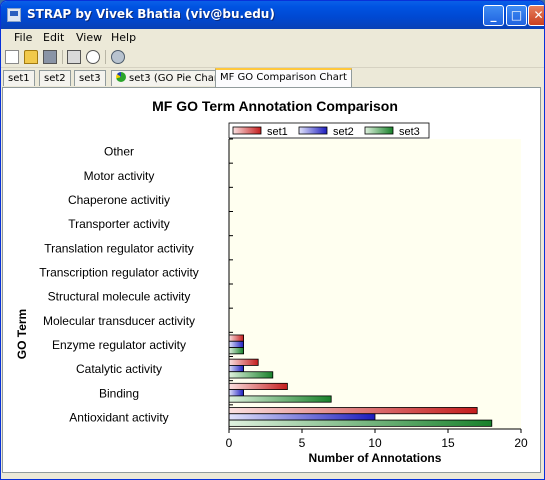 The height and width of the screenshot is (480, 545). I want to click on print-preview-icon, so click(93, 57).